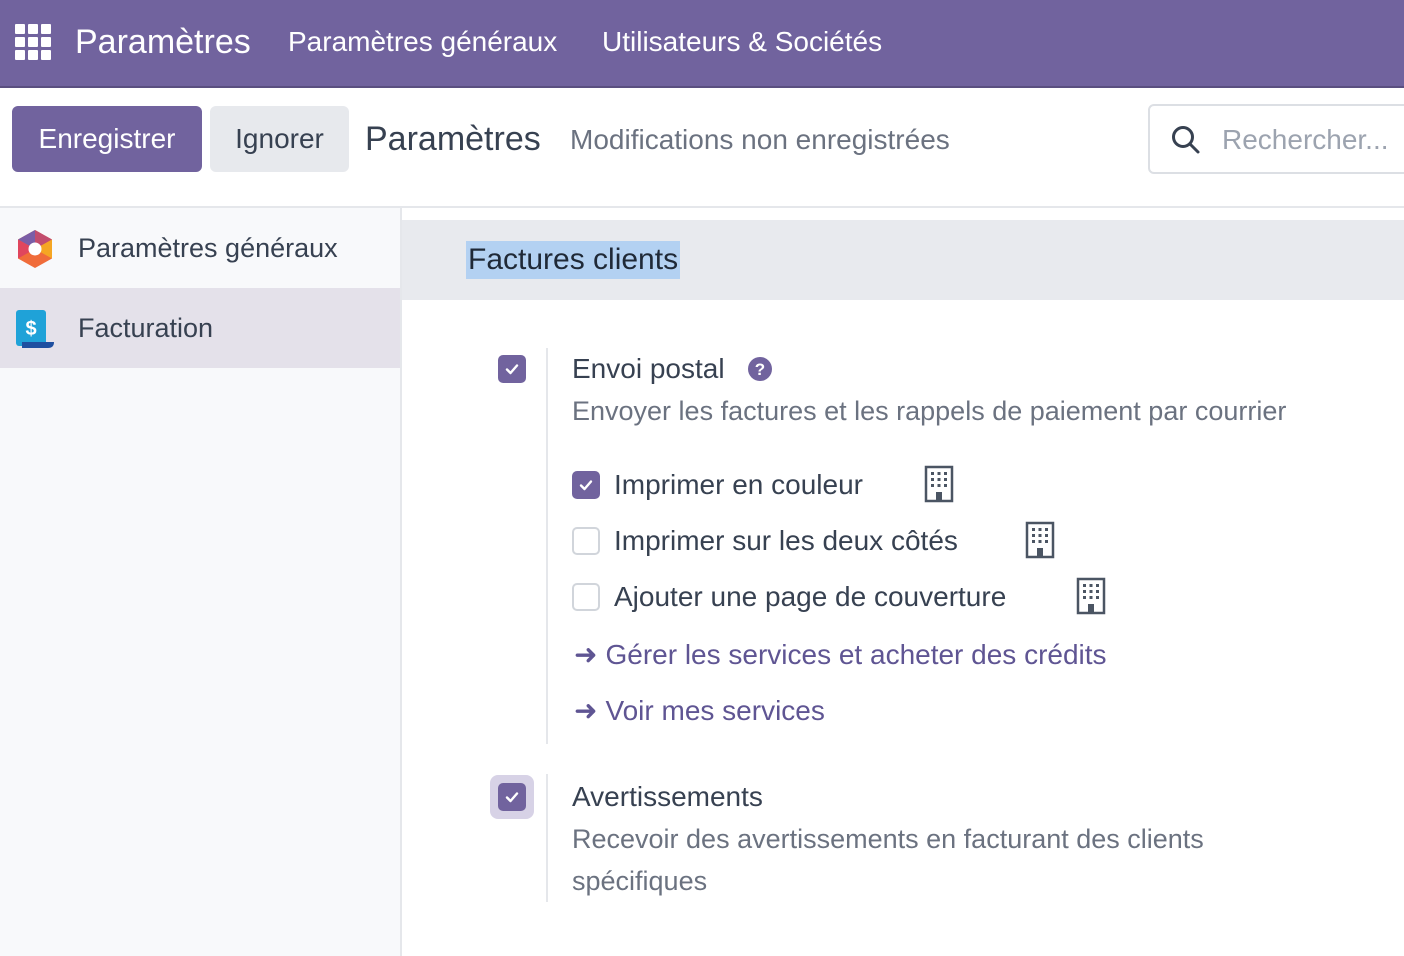 The width and height of the screenshot is (1404, 956). What do you see at coordinates (742, 42) in the screenshot?
I see `navbar-link-users-companies: Utilisateurs & Sociétés` at bounding box center [742, 42].